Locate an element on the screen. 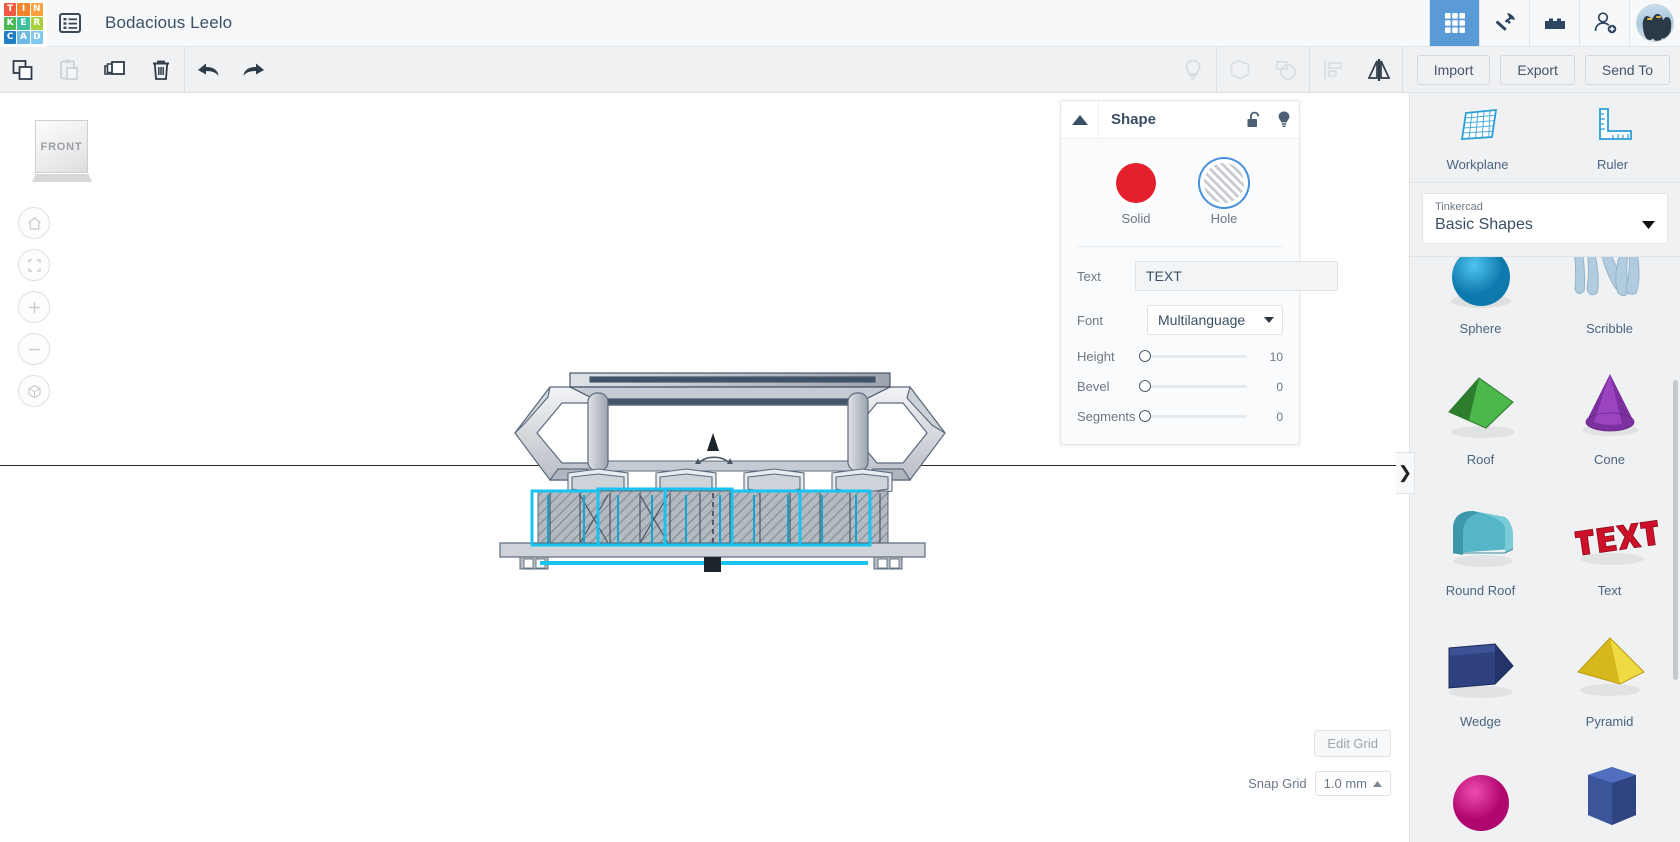 The image size is (1680, 842). shape-item-round-roof: Round Roof is located at coordinates (1480, 540).